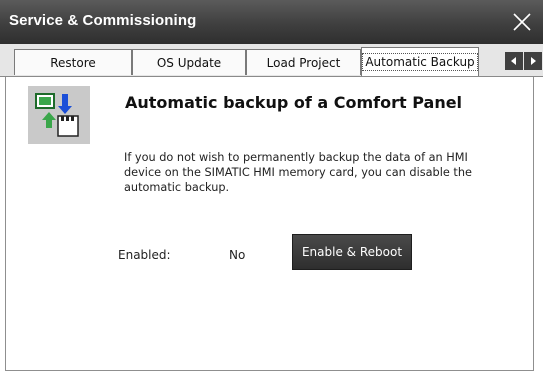 This screenshot has height=380, width=543. I want to click on title-bar: Service & Commissioning, so click(271, 22).